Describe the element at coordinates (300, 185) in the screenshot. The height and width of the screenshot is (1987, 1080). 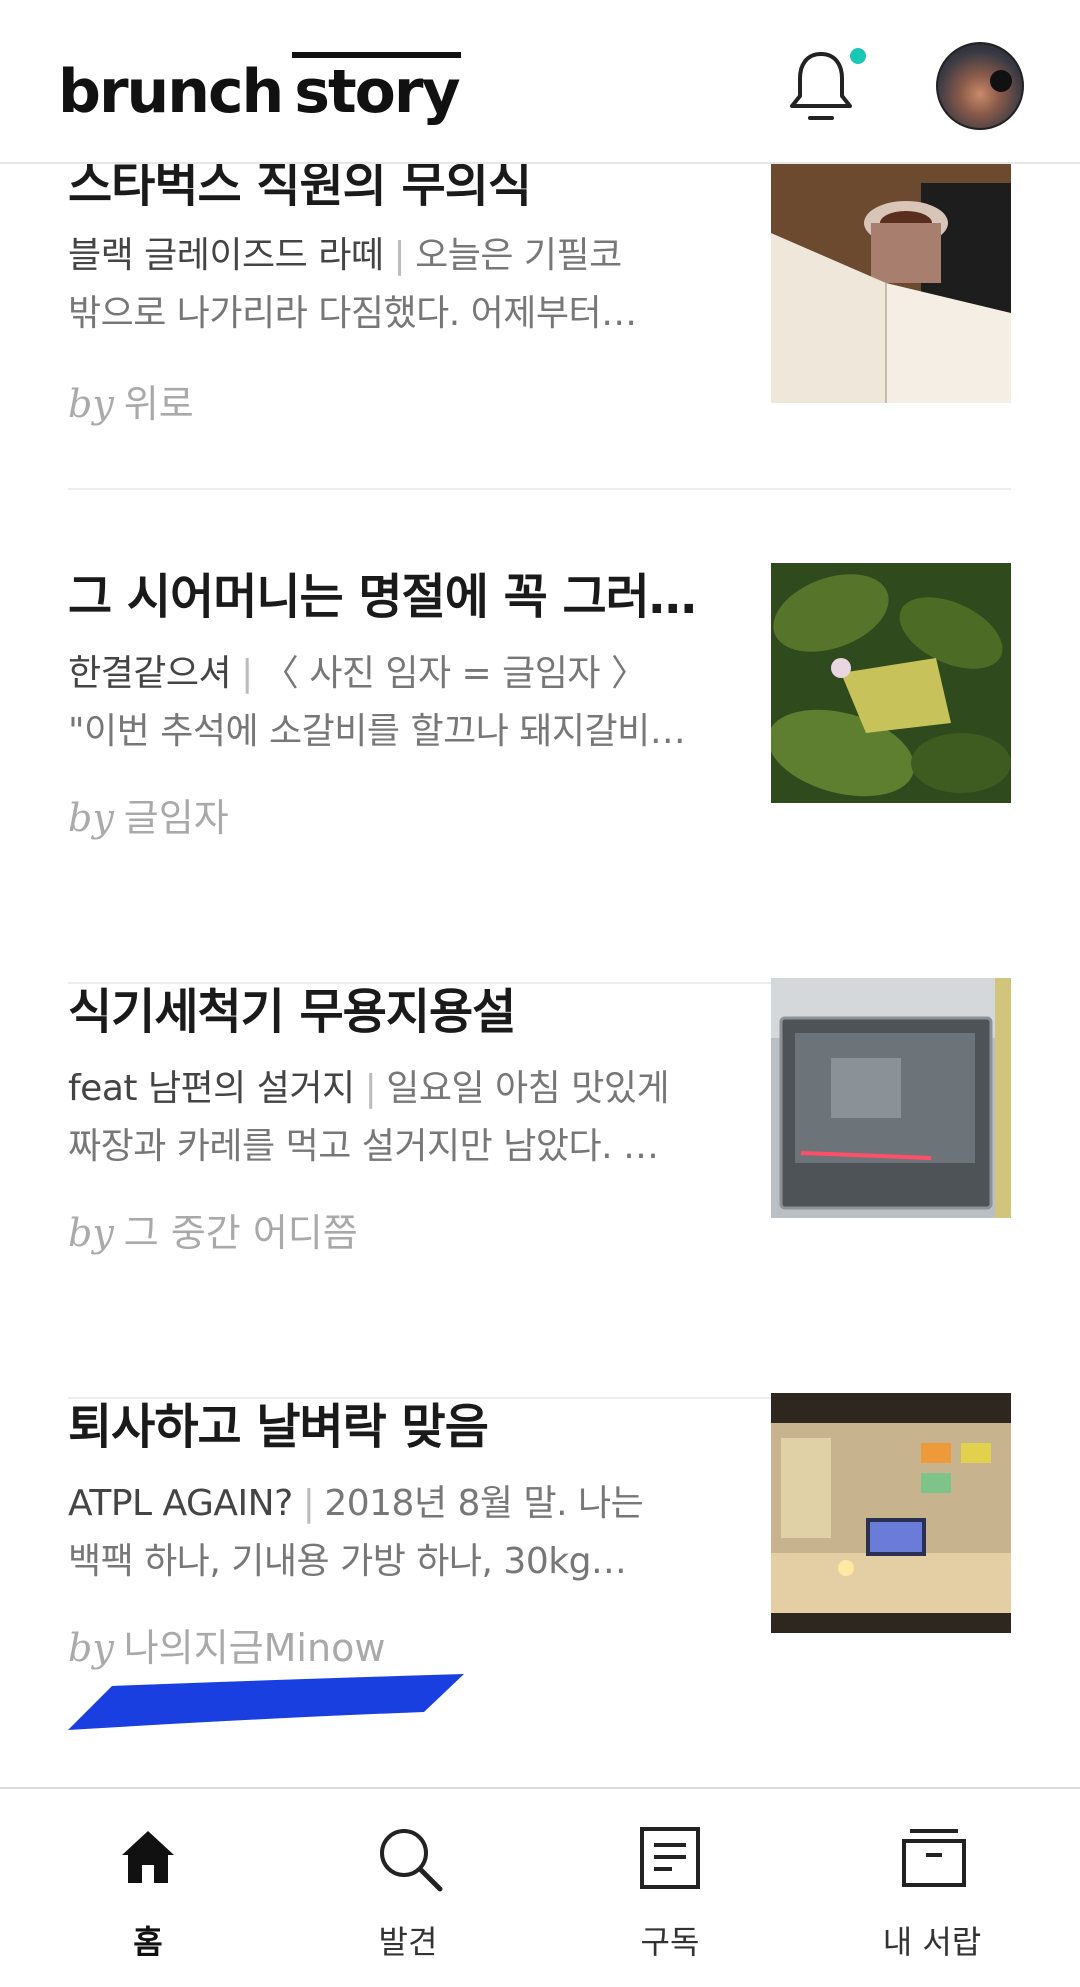
I see `article-title: 스타벅스 직원의 무의식` at that location.